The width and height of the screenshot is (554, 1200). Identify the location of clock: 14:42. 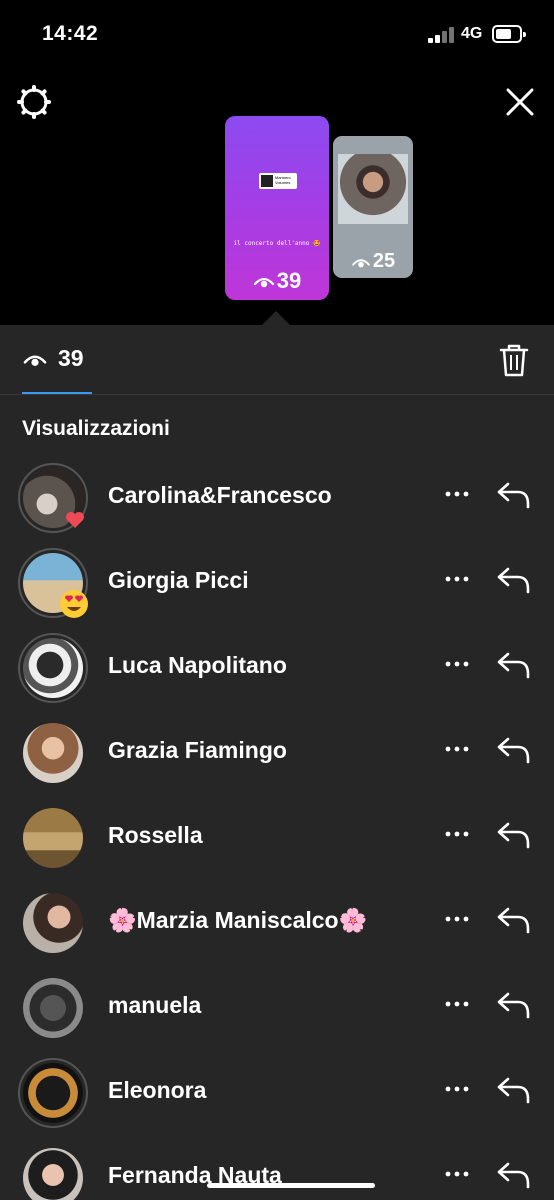
(70, 33).